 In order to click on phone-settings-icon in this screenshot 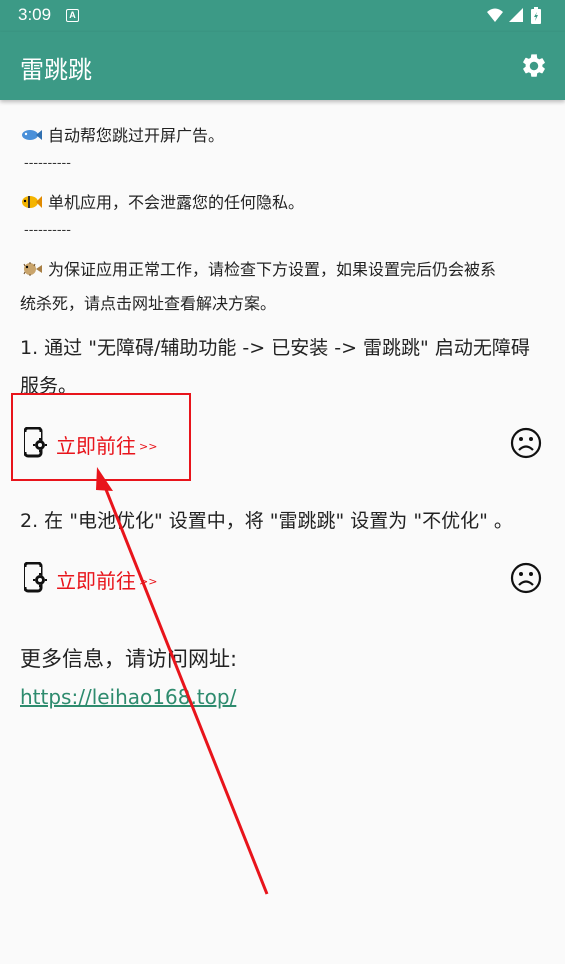, I will do `click(35, 577)`.